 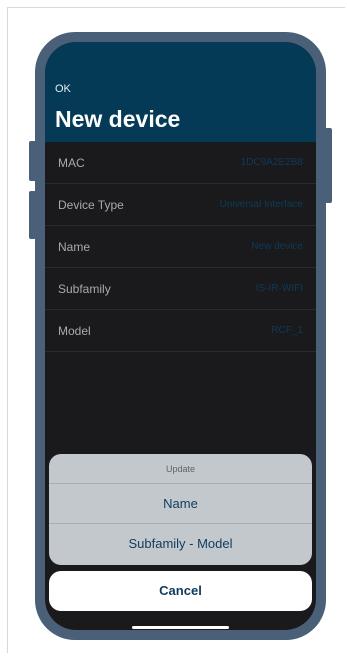 What do you see at coordinates (271, 162) in the screenshot?
I see `field-value: 1DC9A2E2B8` at bounding box center [271, 162].